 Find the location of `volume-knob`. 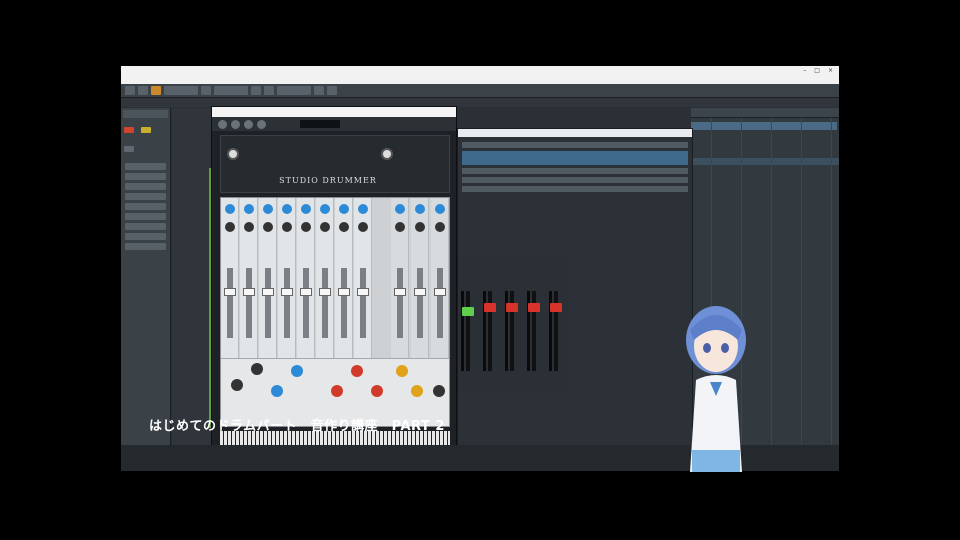

volume-knob is located at coordinates (387, 154).